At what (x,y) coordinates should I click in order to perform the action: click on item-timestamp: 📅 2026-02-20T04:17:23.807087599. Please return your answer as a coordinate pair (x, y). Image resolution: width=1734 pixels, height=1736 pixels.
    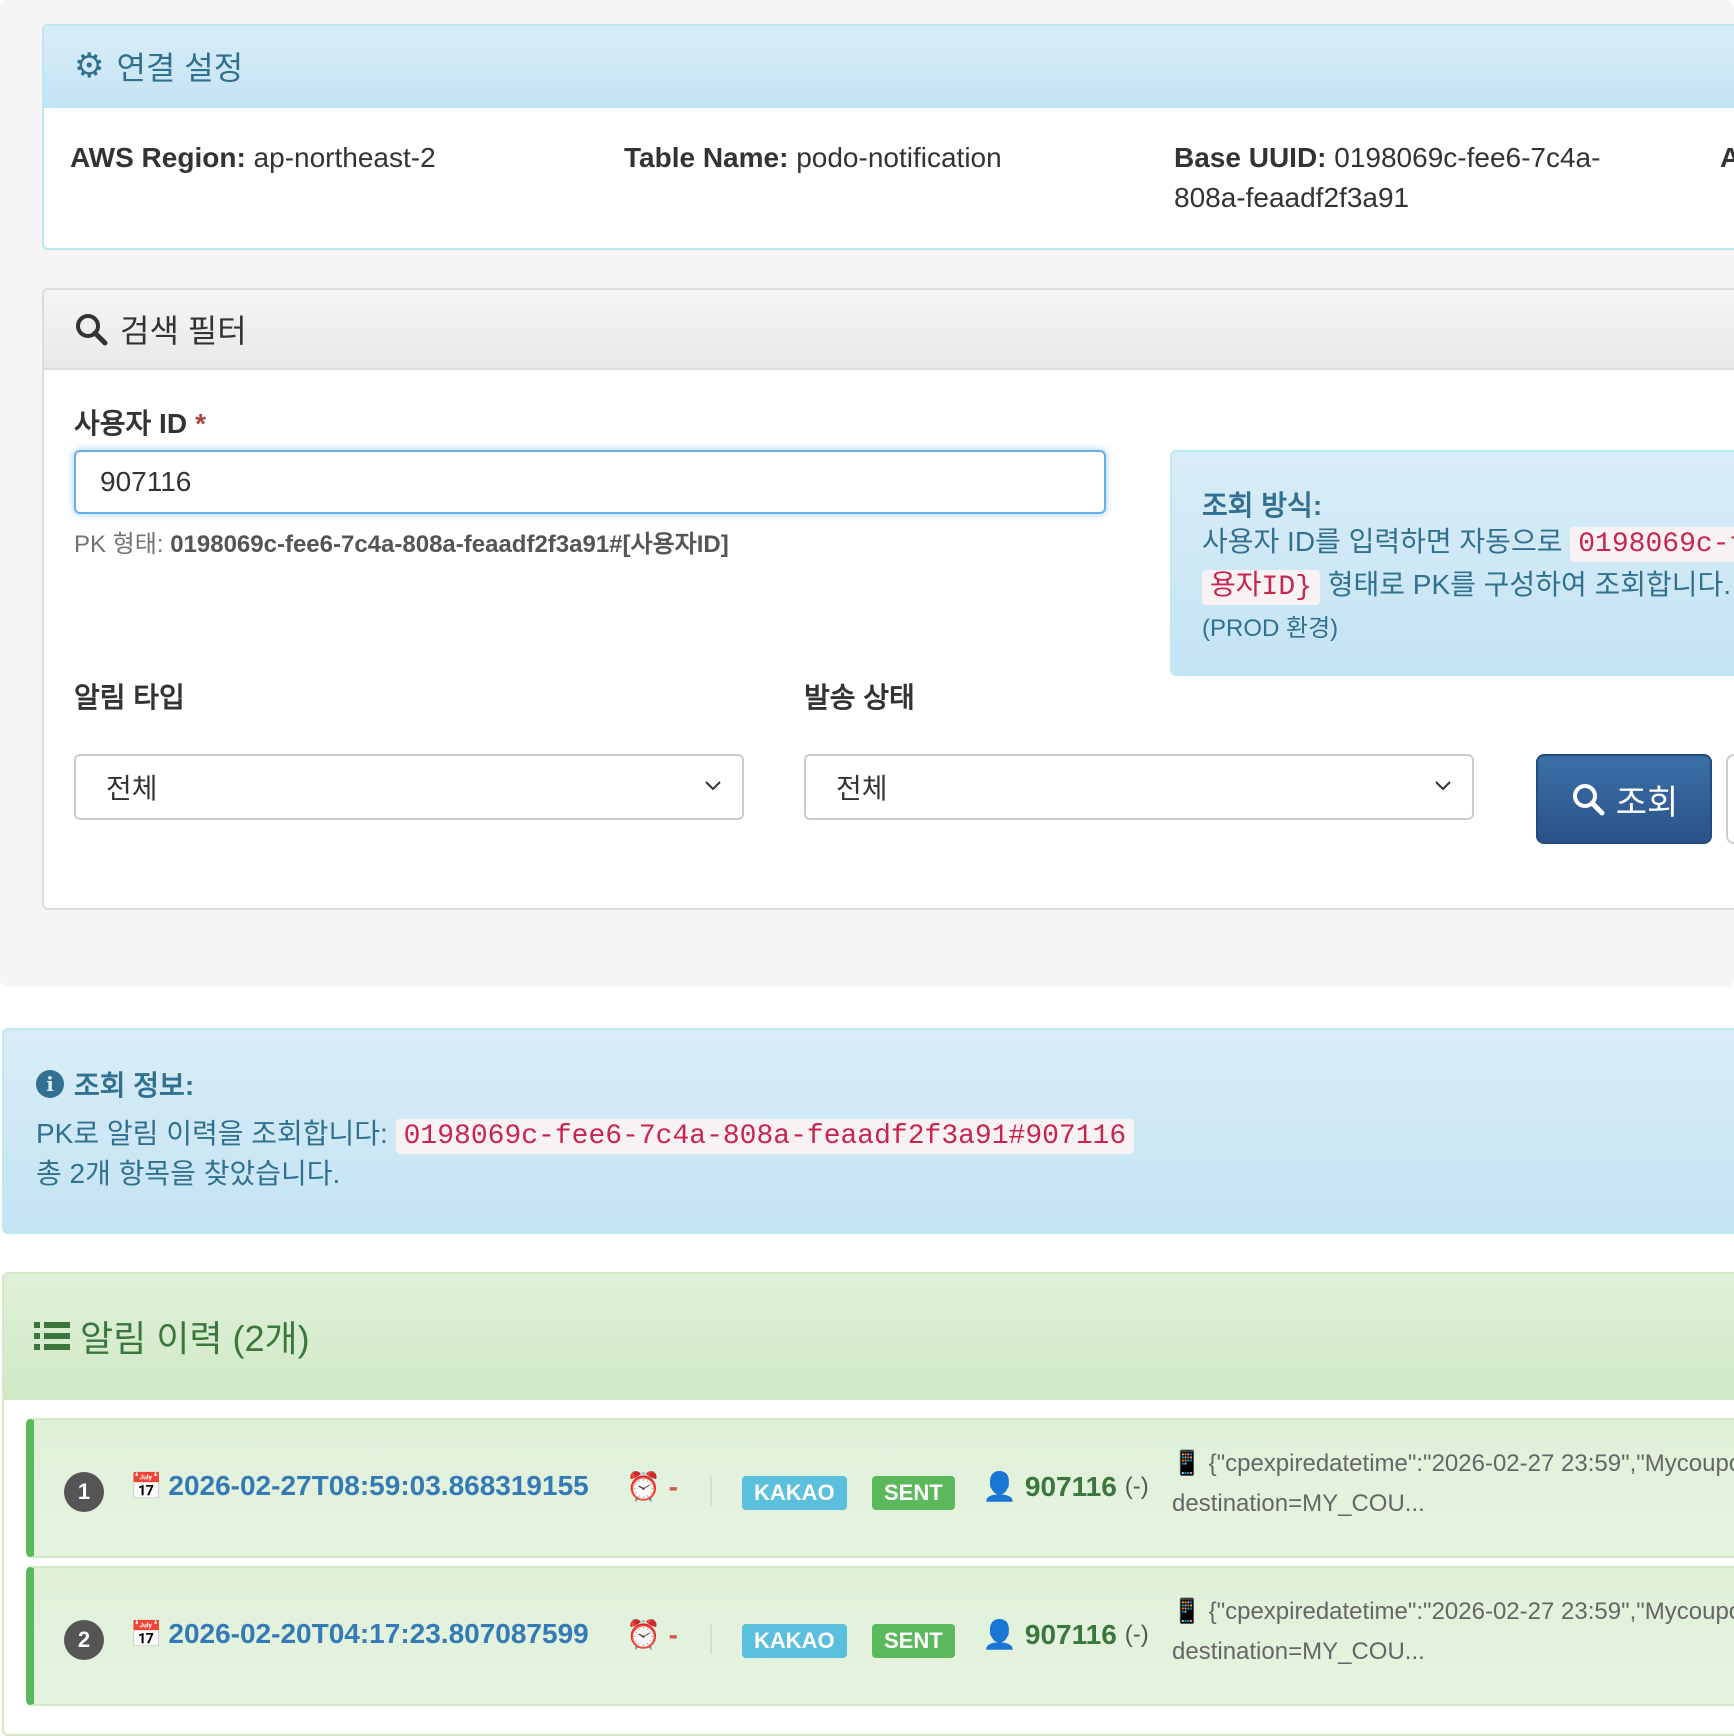
    Looking at the image, I should click on (359, 1634).